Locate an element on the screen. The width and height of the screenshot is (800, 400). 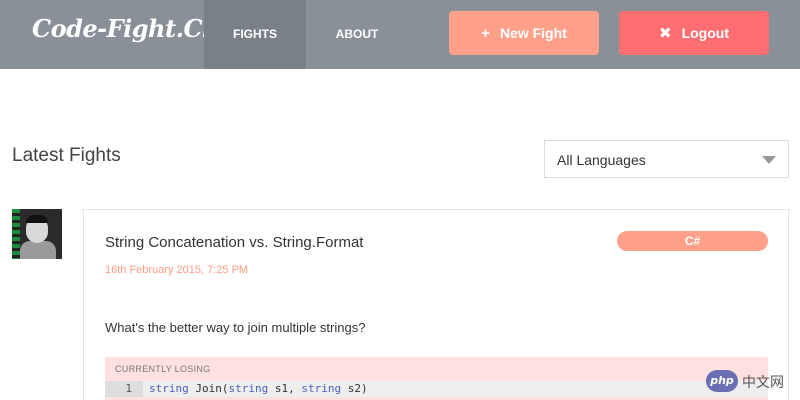
nav-fights: FIGHTS is located at coordinates (255, 34).